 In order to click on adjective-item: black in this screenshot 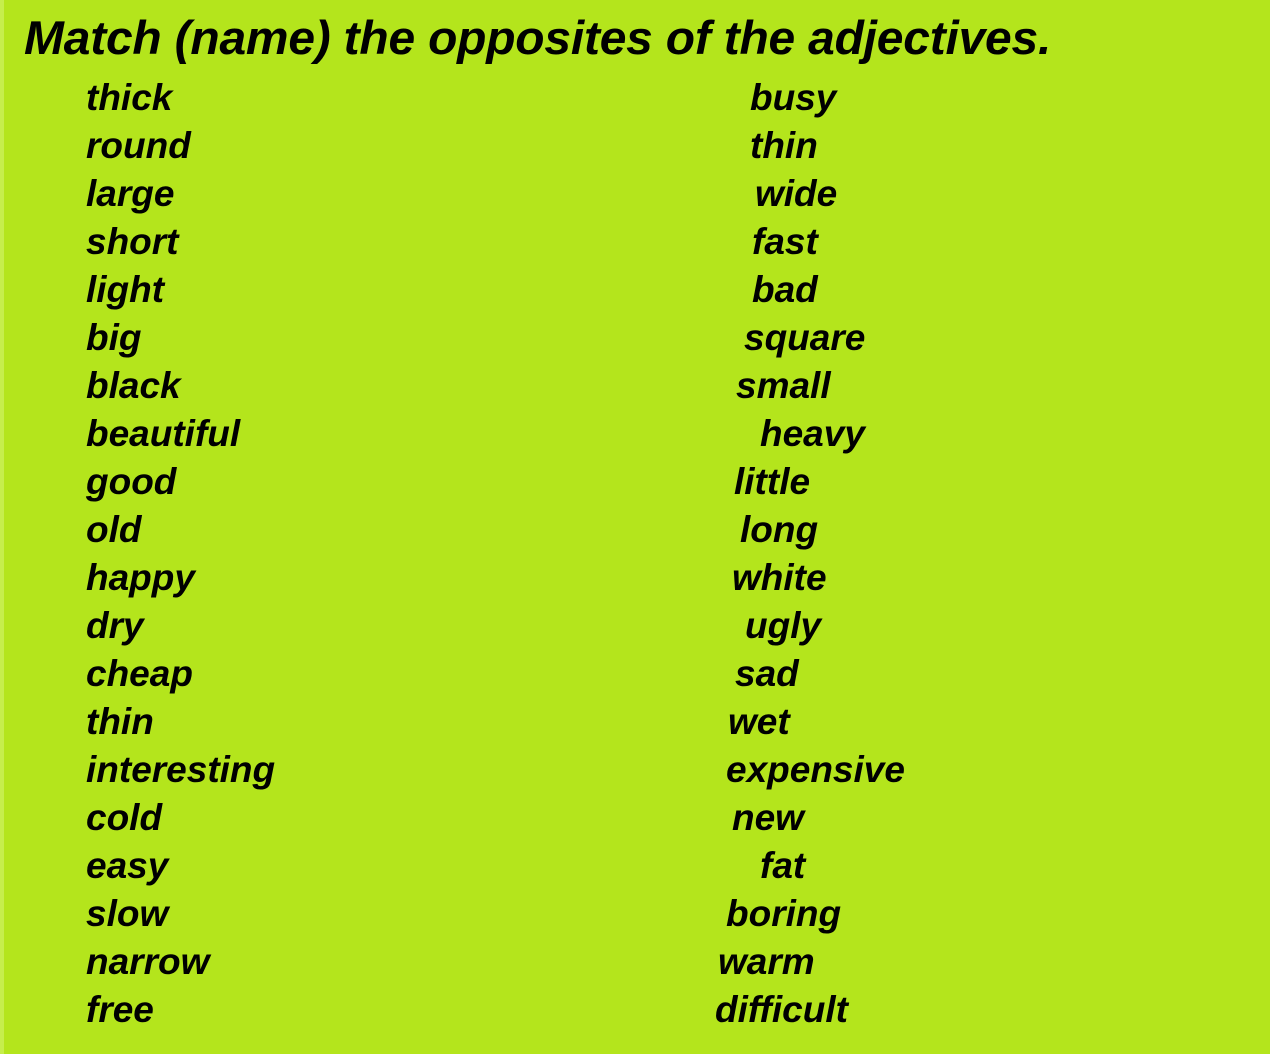, I will do `click(366, 386)`.